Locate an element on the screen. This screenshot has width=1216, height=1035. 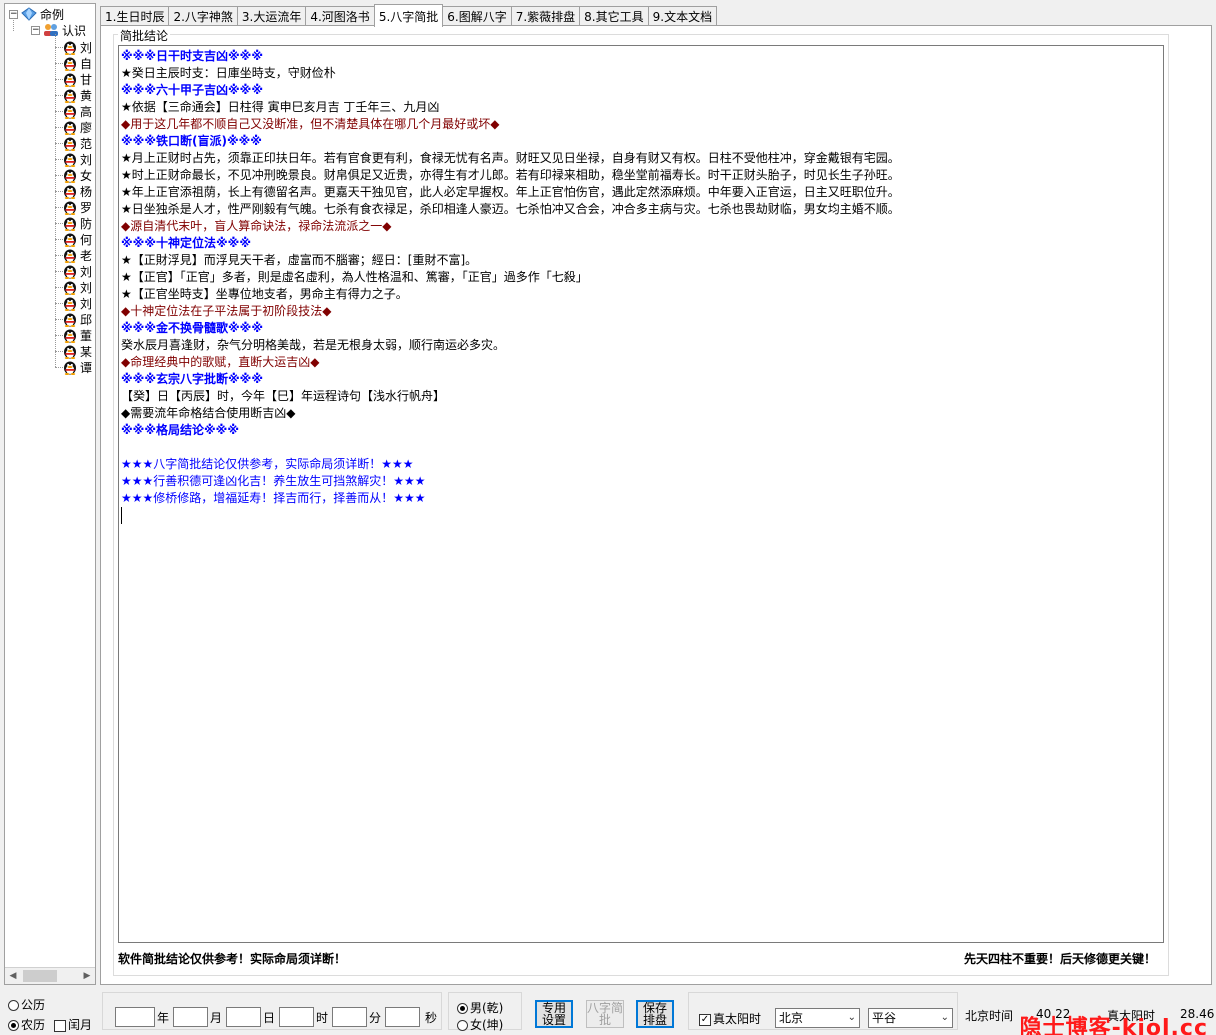
scroll-thumb is located at coordinates (40, 976).